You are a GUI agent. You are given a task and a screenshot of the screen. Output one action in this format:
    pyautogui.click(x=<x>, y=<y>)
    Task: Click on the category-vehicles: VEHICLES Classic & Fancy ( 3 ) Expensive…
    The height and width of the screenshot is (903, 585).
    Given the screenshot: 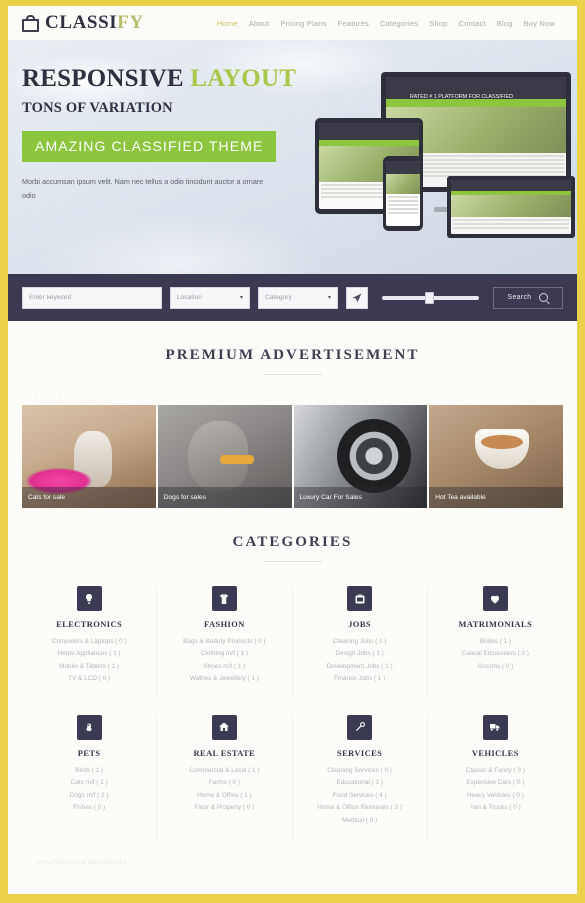 What is the action you would take?
    pyautogui.click(x=495, y=776)
    